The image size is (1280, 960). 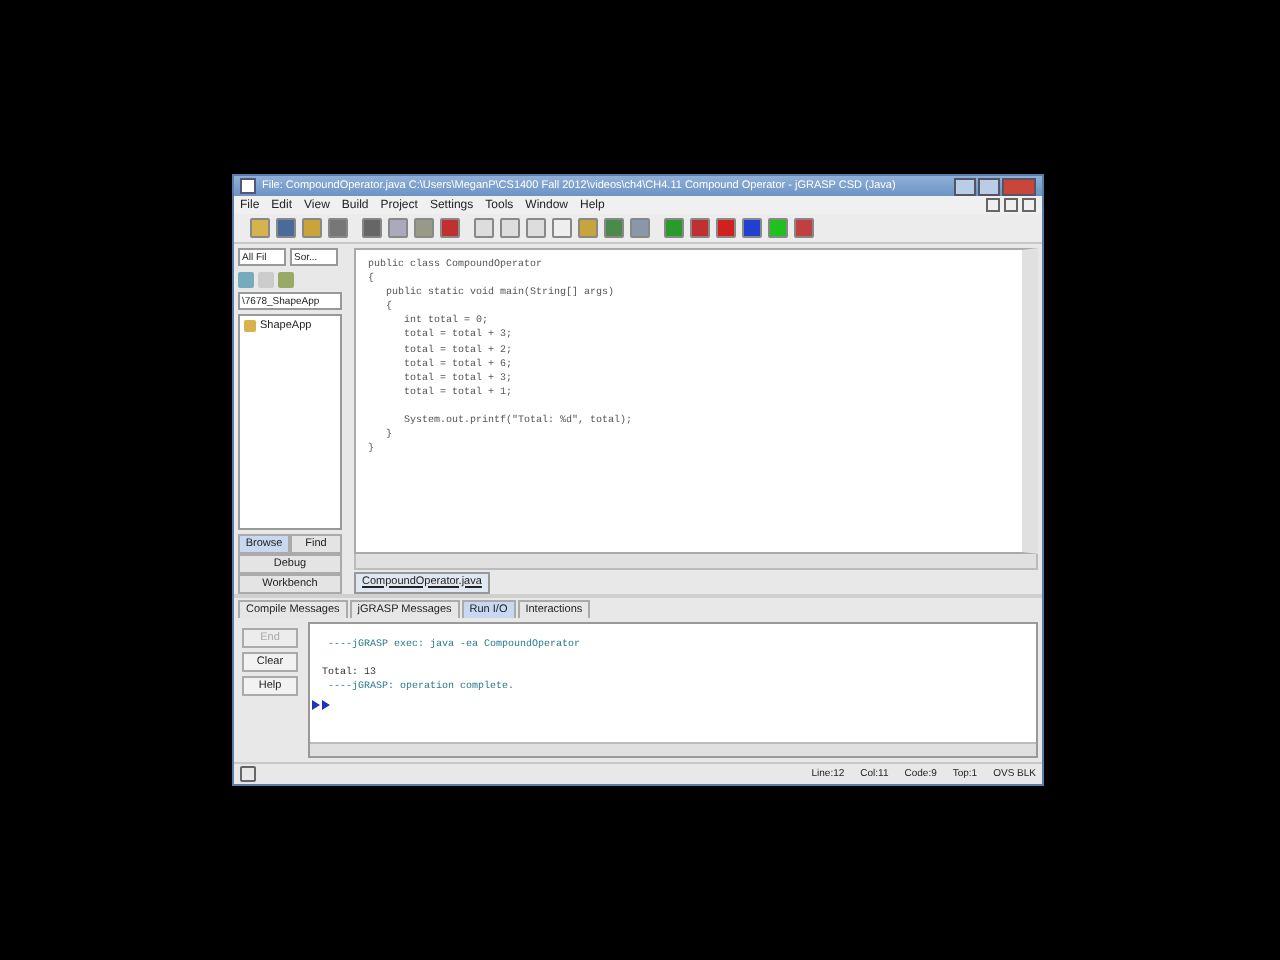 I want to click on minimize-button, so click(x=965, y=186).